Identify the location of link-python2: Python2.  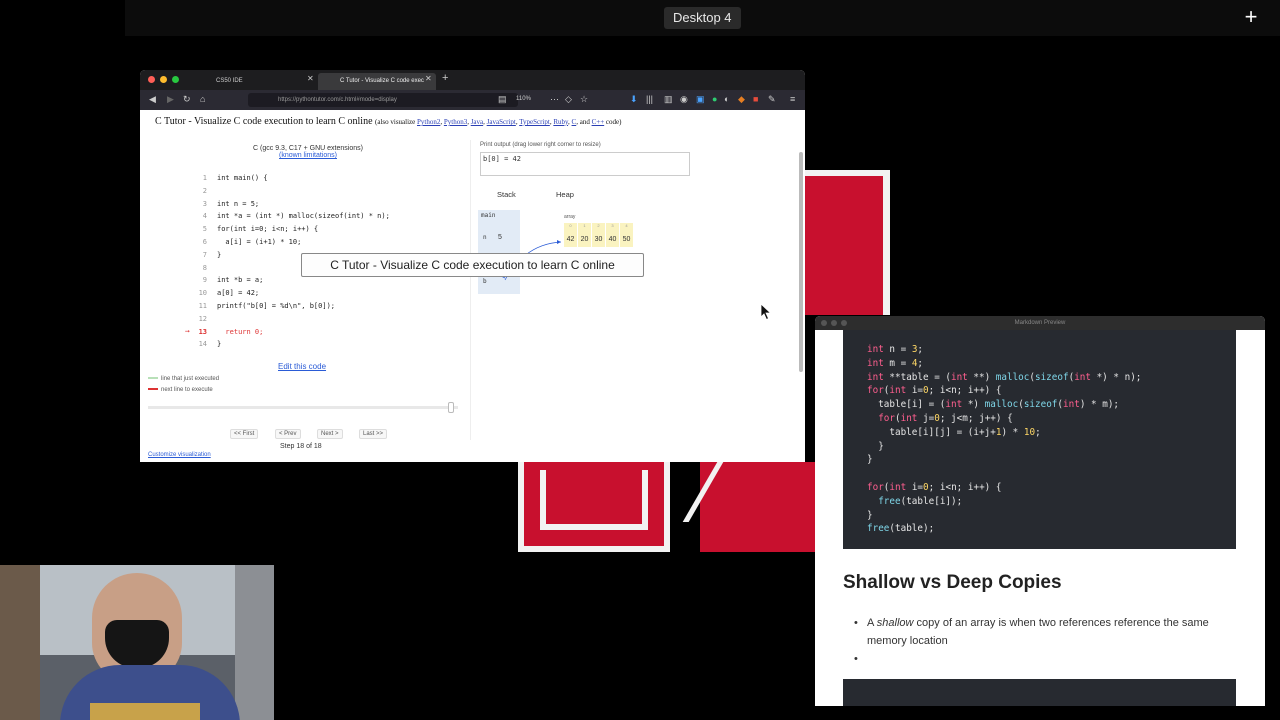
(428, 122).